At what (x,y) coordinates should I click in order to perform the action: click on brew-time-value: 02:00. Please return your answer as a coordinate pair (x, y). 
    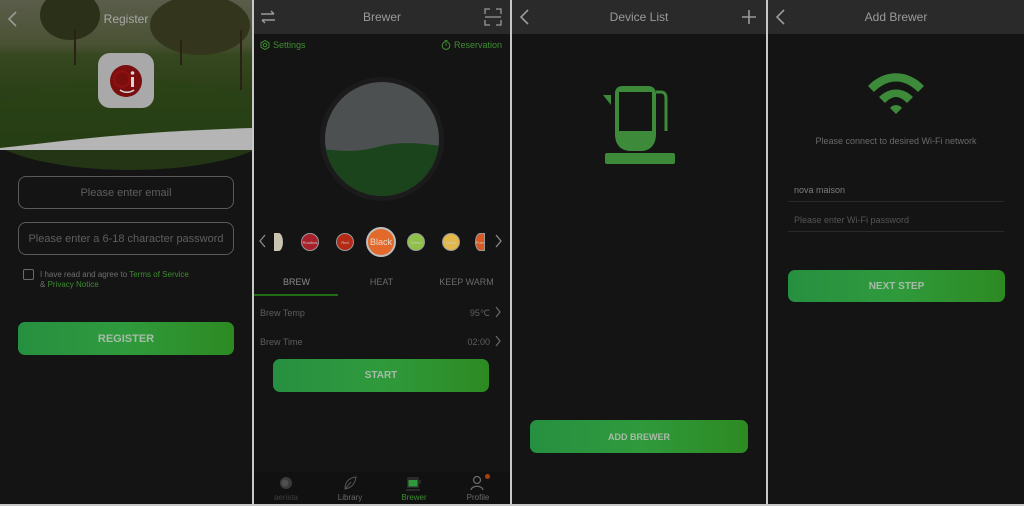
    Looking at the image, I should click on (478, 342).